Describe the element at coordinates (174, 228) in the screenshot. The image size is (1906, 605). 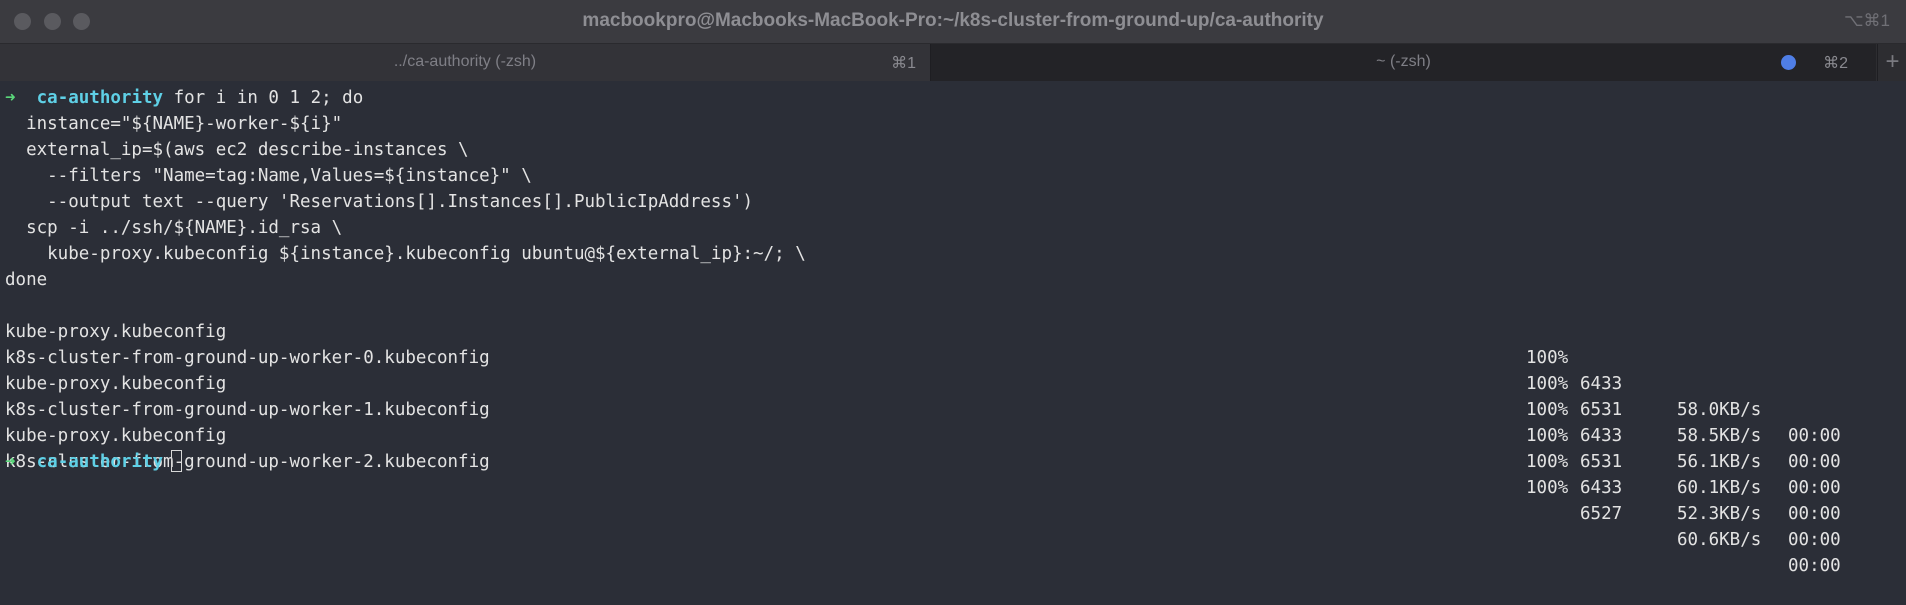
I see `command-line: scp -i ../ssh/${NAME}.id_rsa \` at that location.